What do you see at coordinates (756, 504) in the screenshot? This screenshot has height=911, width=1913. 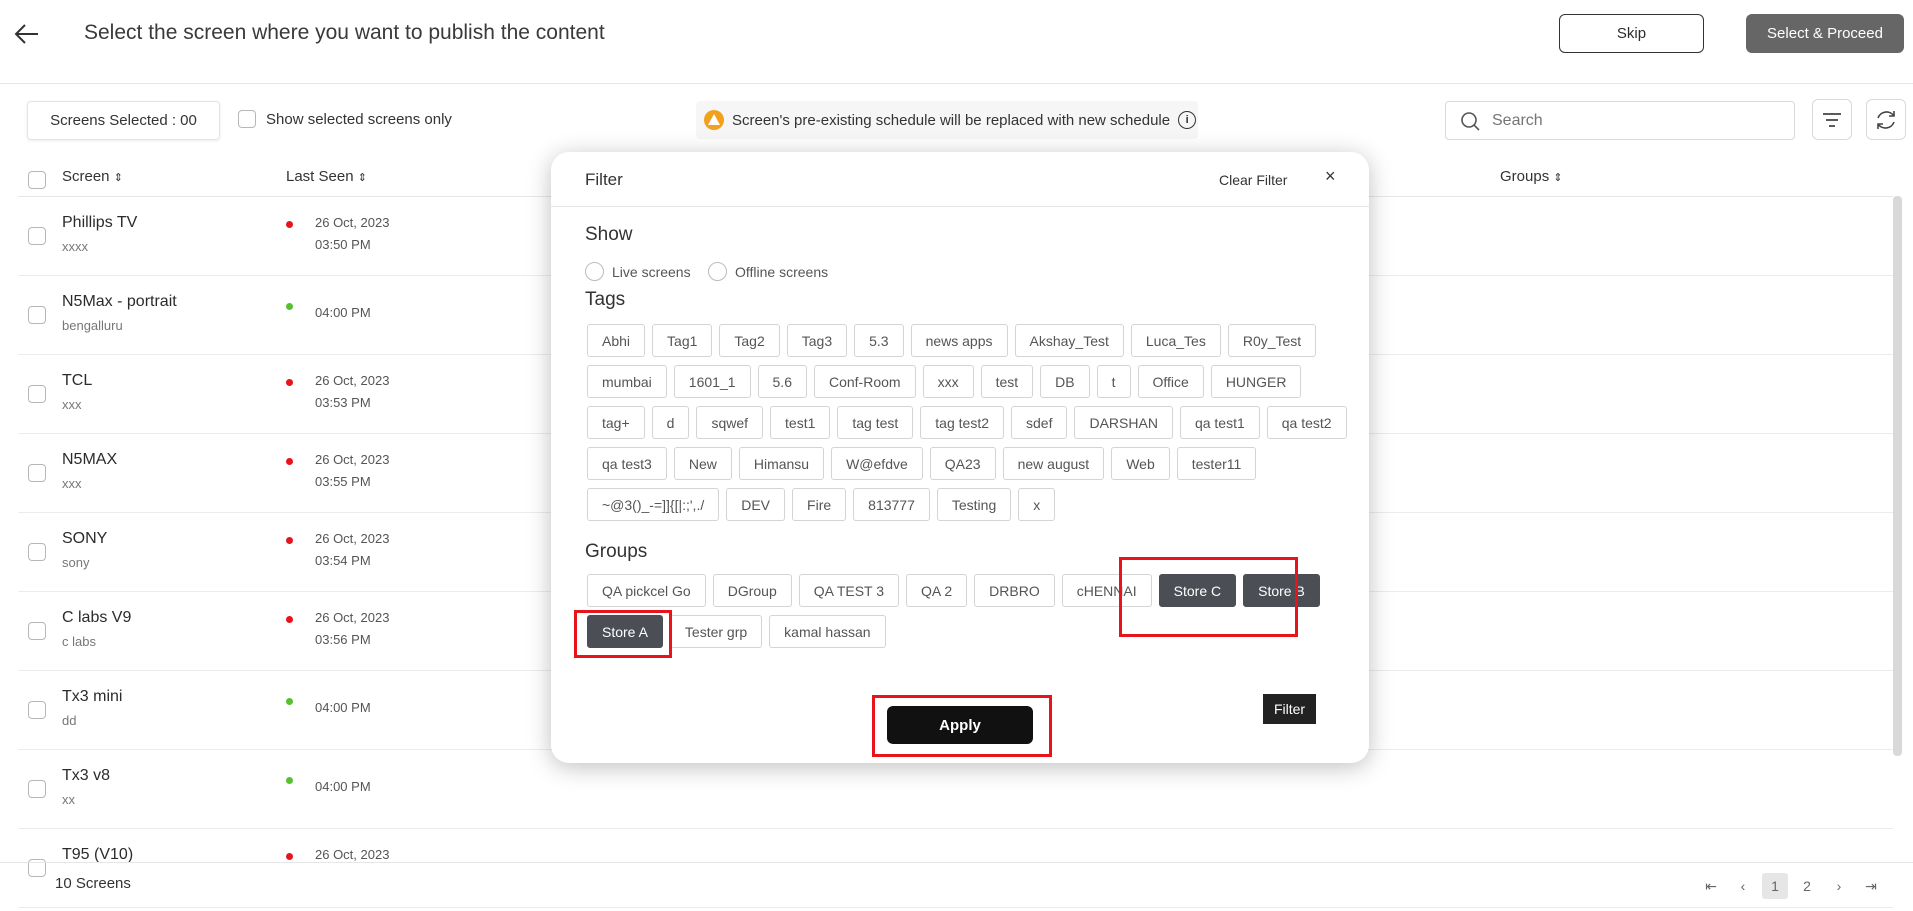 I see `tag-chip: DEV` at bounding box center [756, 504].